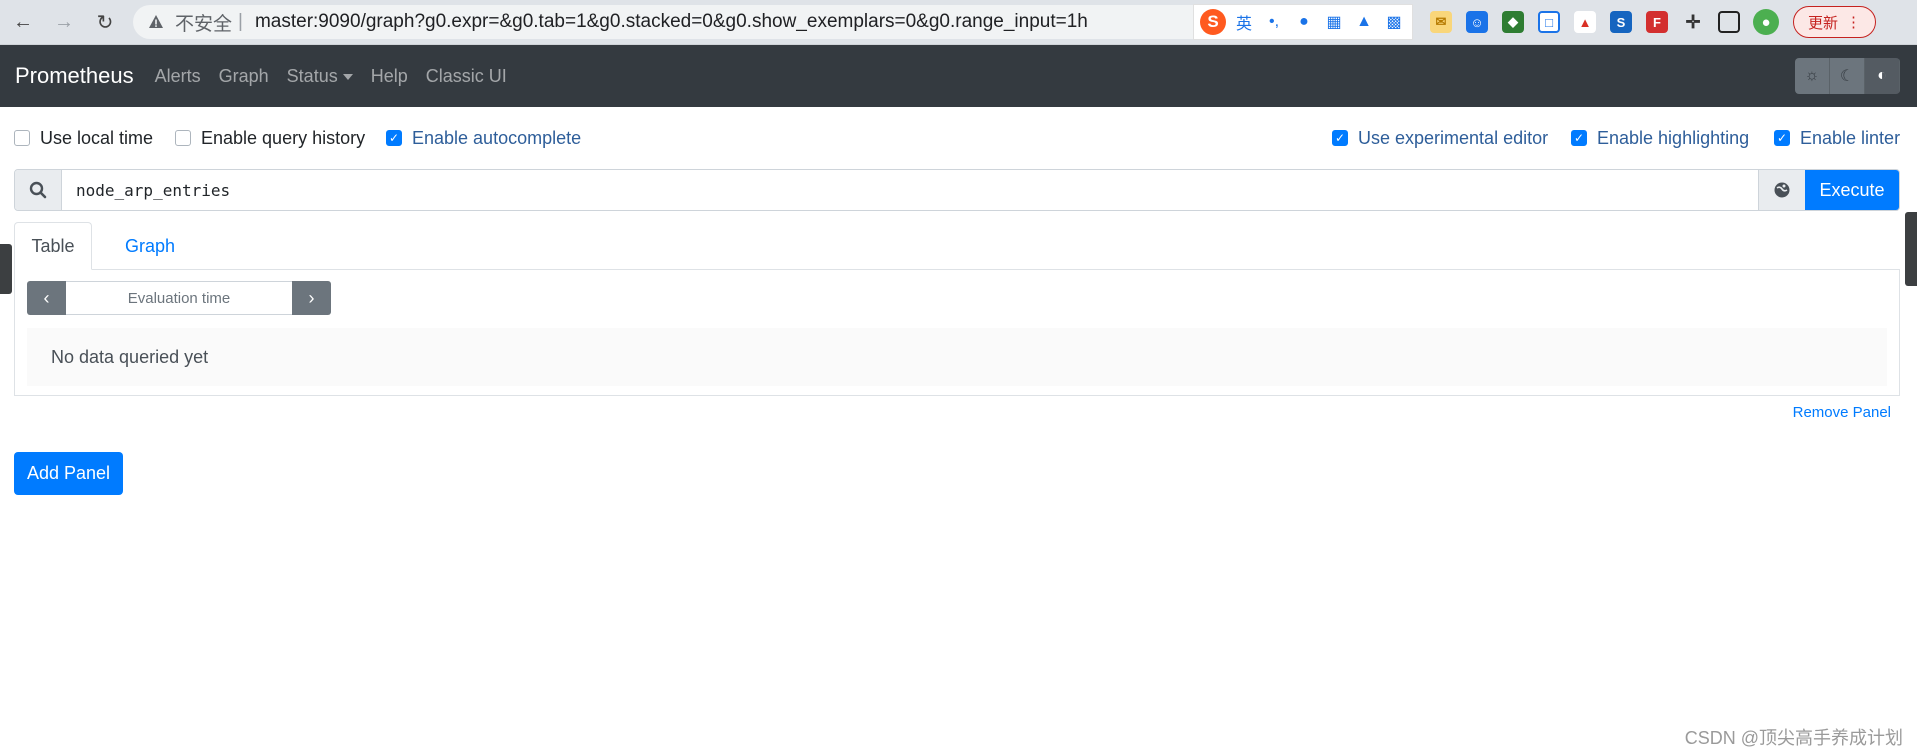  I want to click on puzzle-icon: ✛, so click(1693, 22).